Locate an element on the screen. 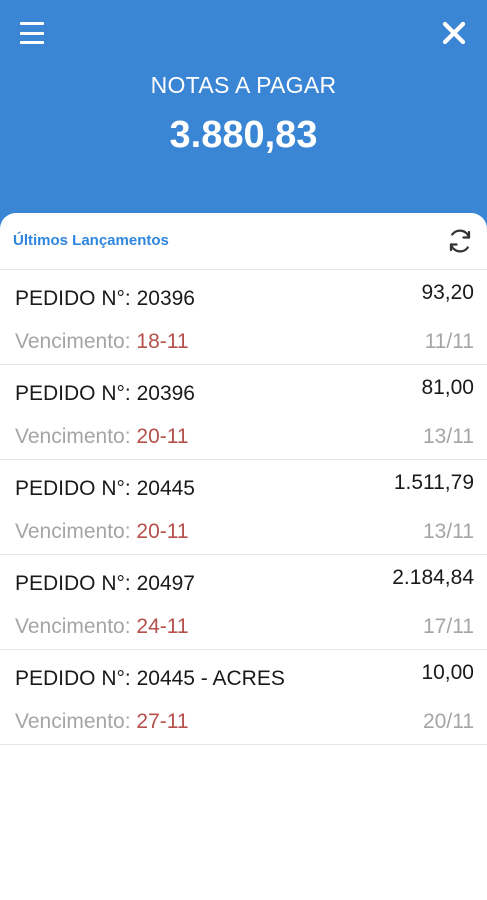  due-date: 24-11 is located at coordinates (162, 626).